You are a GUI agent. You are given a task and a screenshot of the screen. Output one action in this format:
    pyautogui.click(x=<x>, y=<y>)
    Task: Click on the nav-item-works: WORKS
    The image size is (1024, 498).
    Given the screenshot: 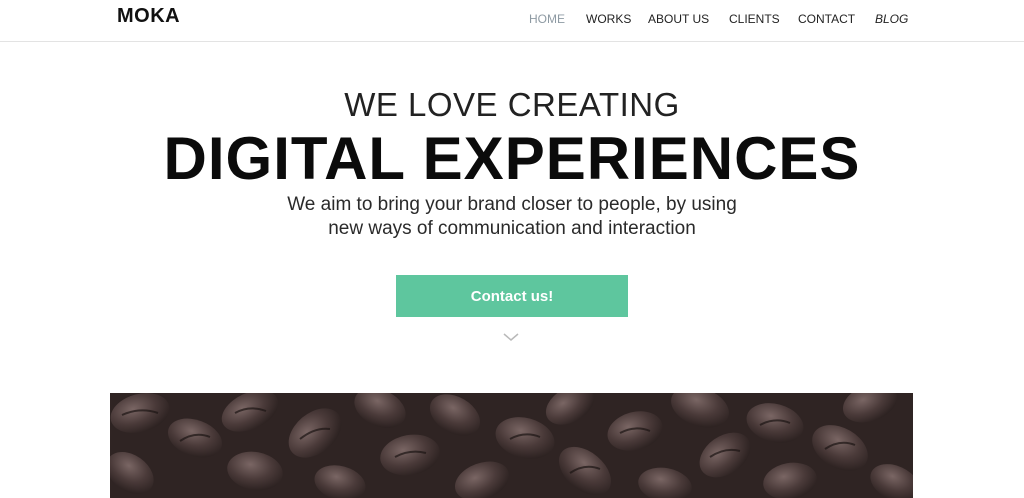 What is the action you would take?
    pyautogui.click(x=608, y=19)
    